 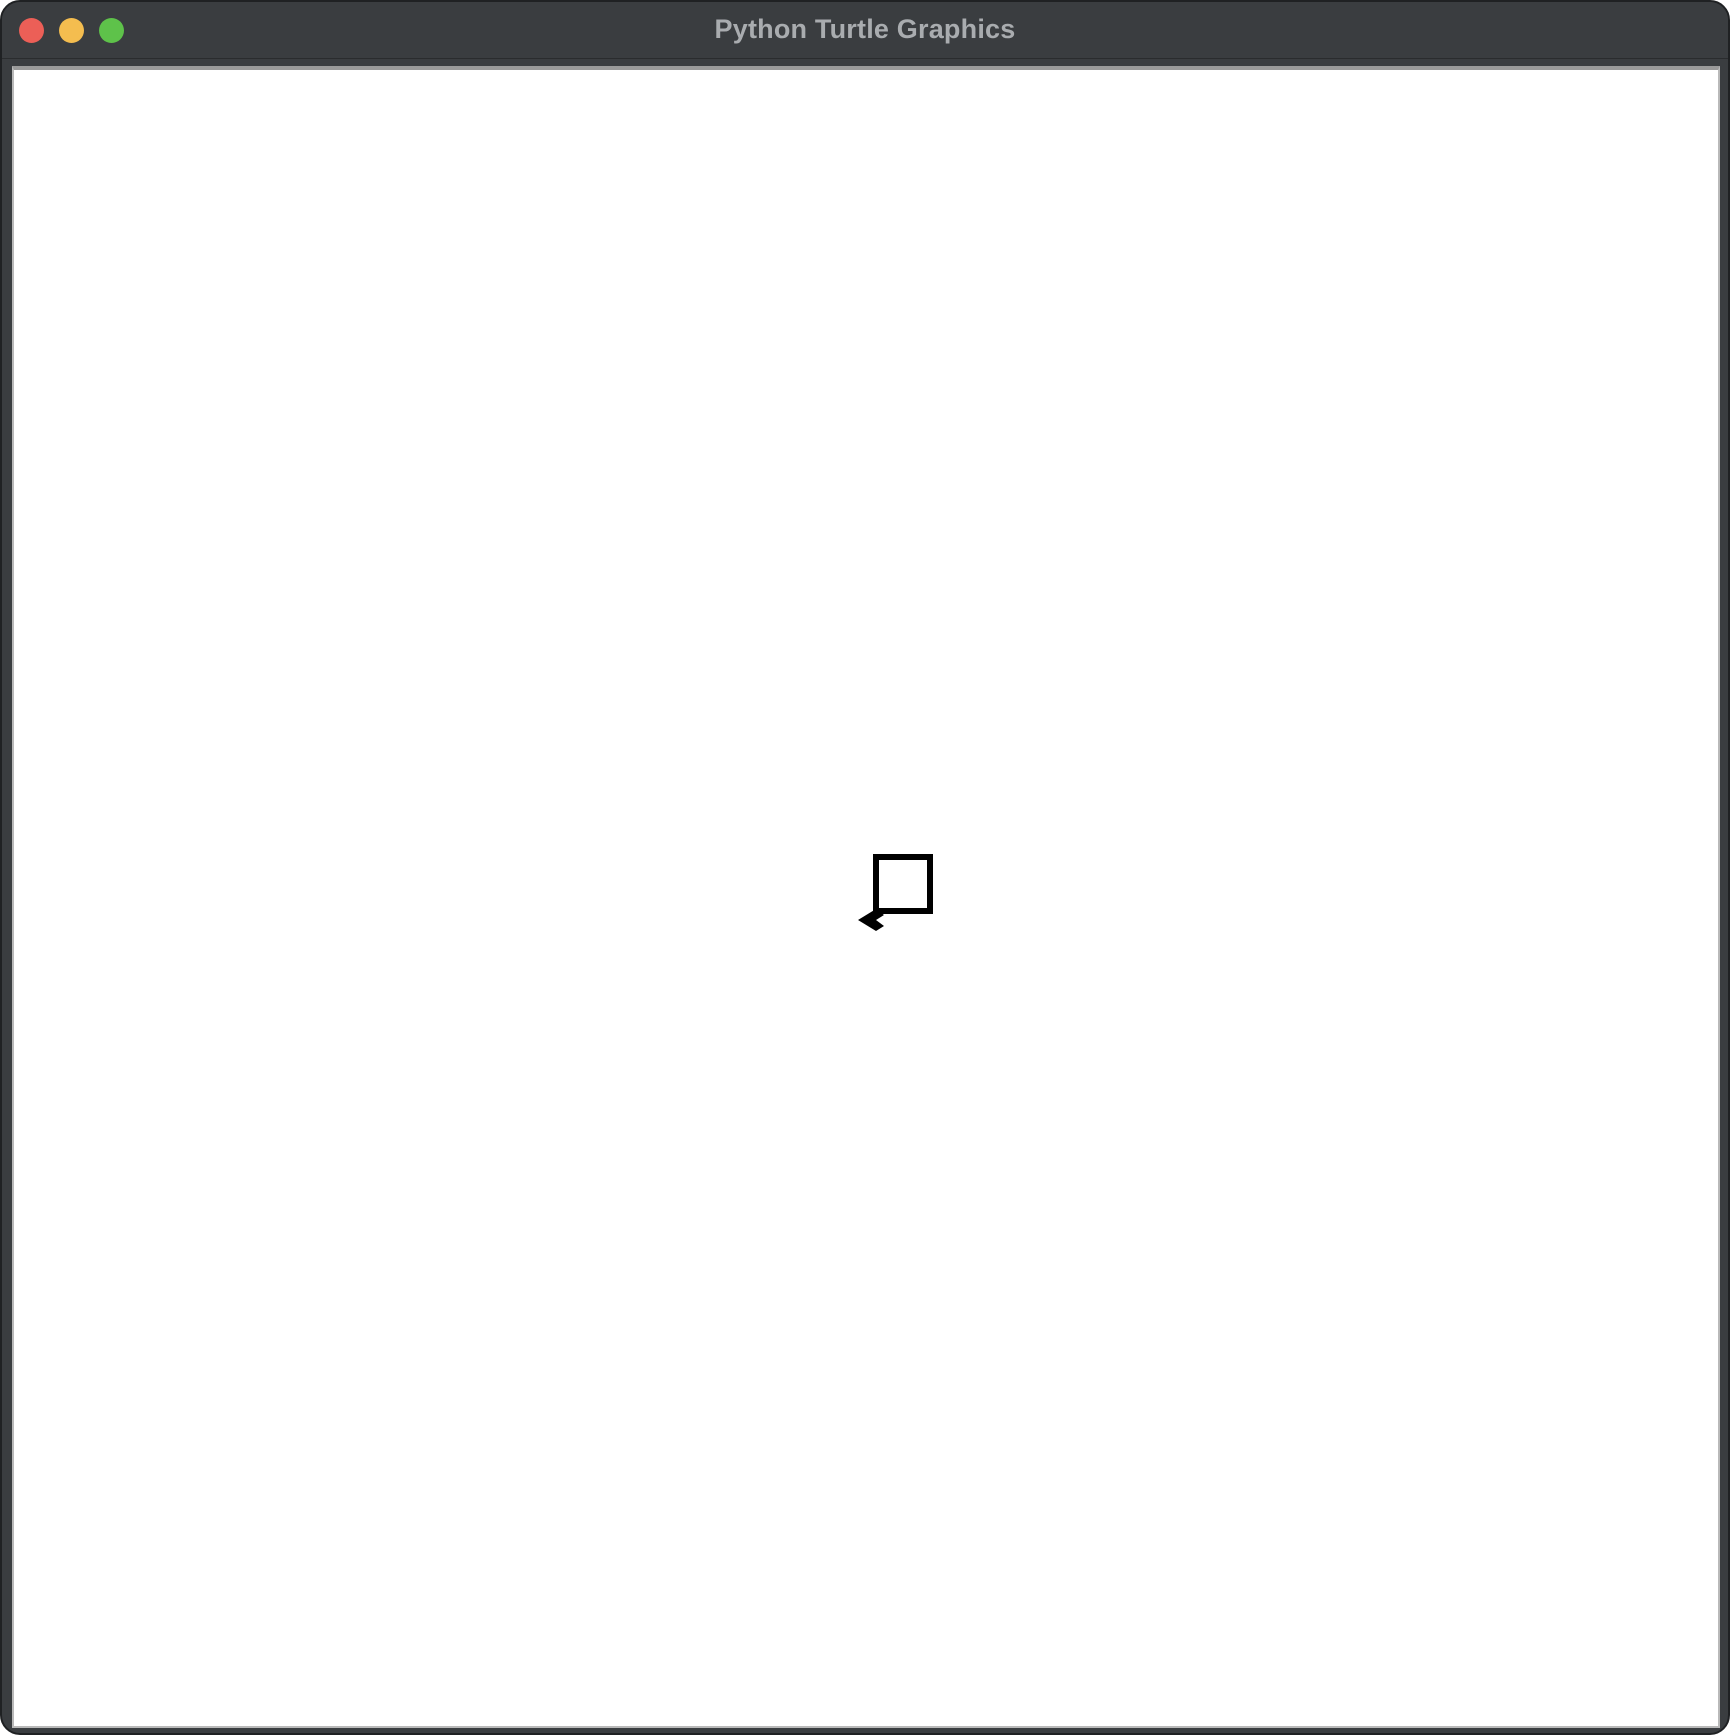 I want to click on drawn-square, so click(x=903, y=884).